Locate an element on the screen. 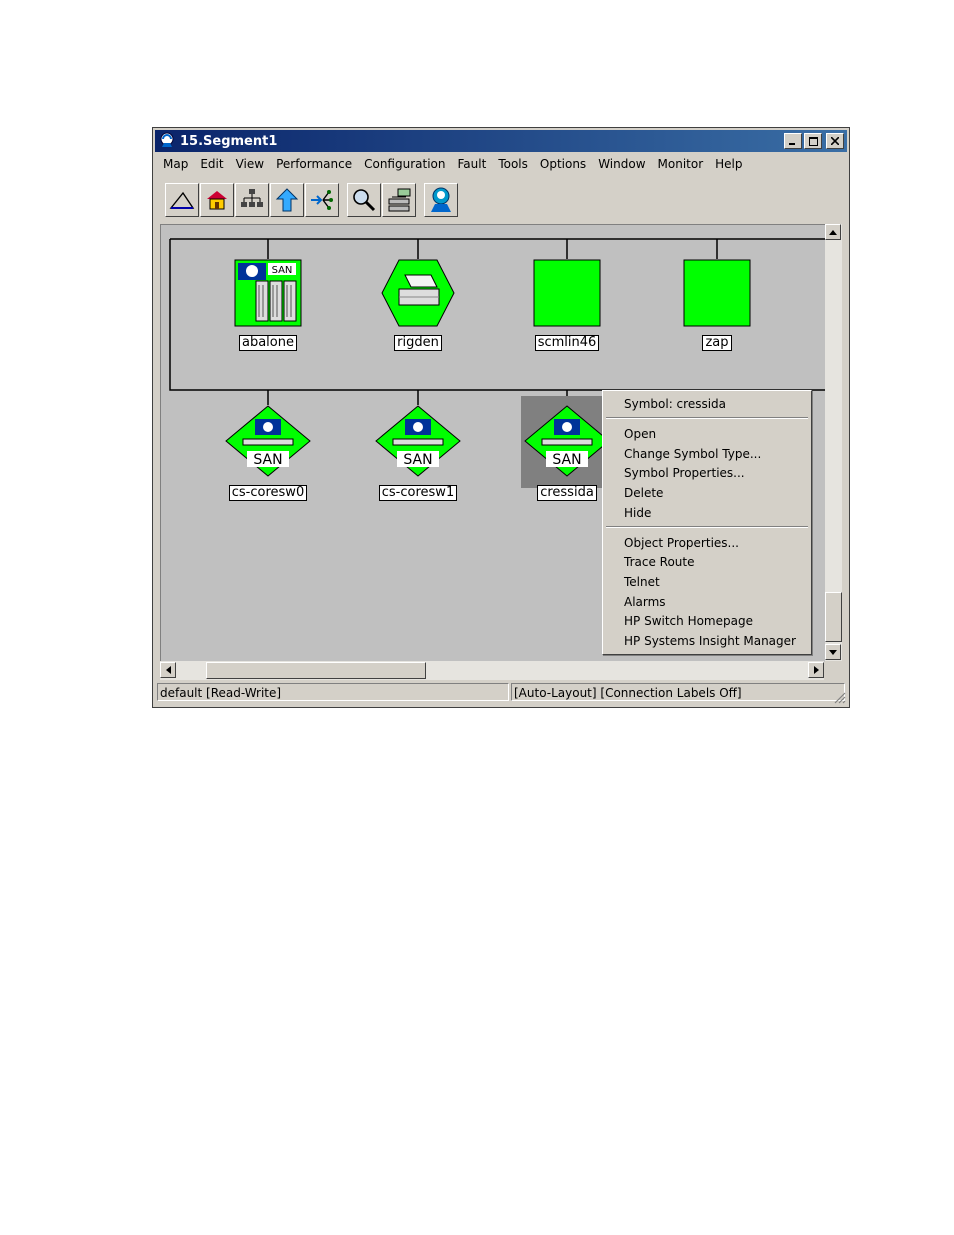 This screenshot has height=1235, width=954. node-label: cs-coresw0 is located at coordinates (268, 493).